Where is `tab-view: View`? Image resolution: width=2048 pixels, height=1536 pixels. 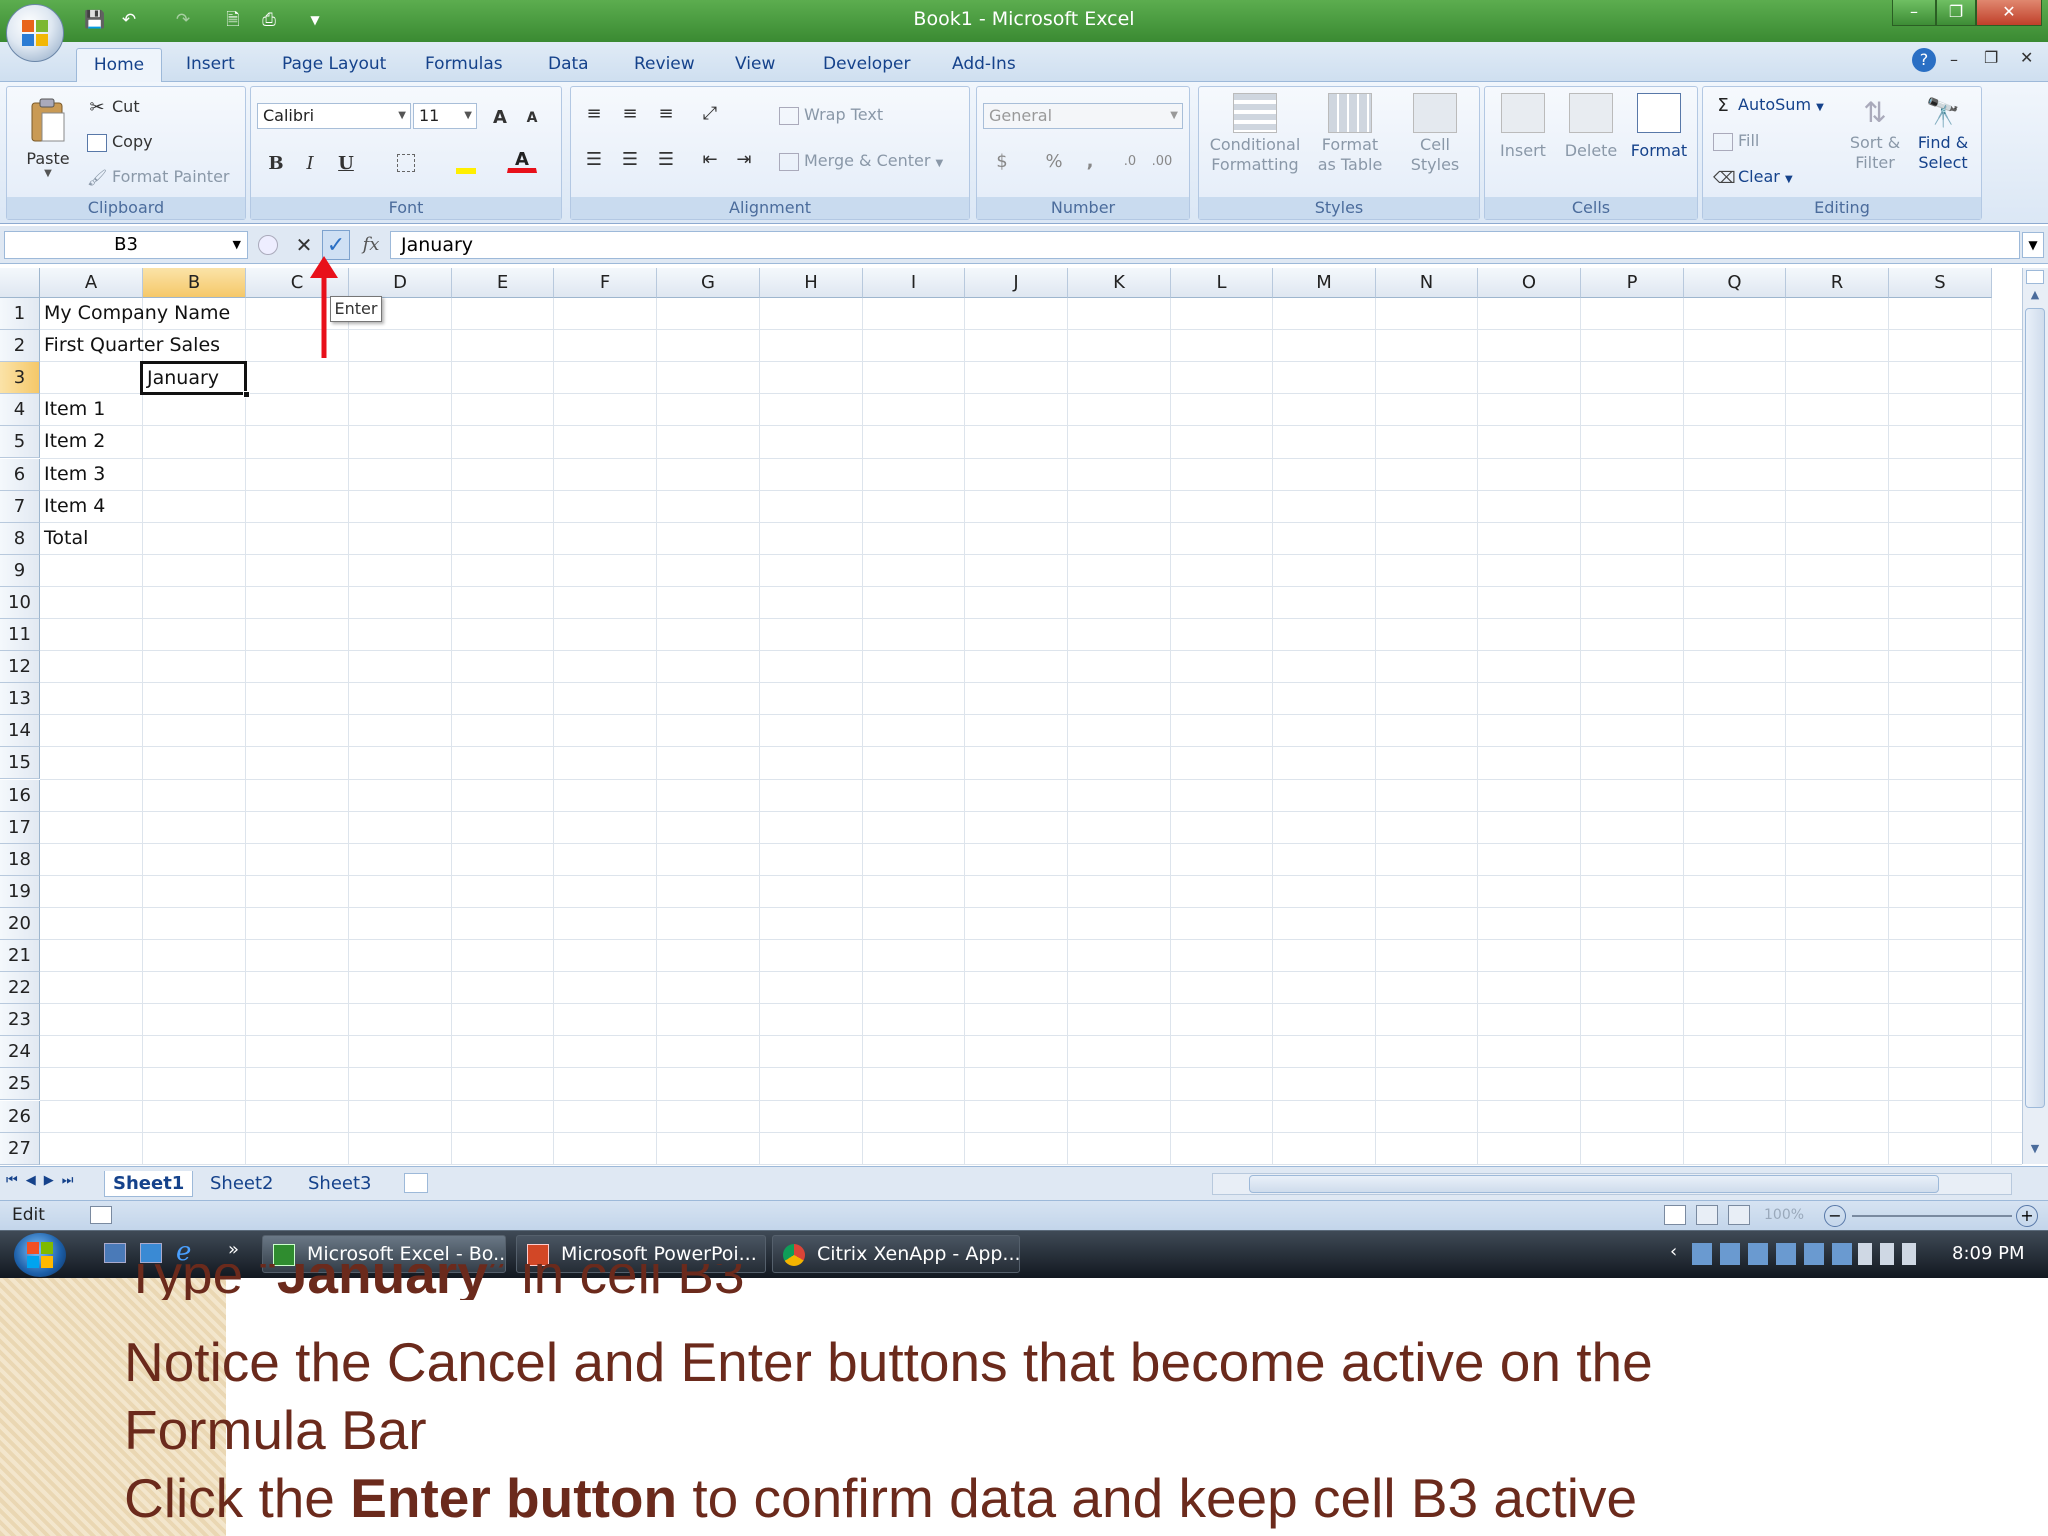 tab-view: View is located at coordinates (755, 65).